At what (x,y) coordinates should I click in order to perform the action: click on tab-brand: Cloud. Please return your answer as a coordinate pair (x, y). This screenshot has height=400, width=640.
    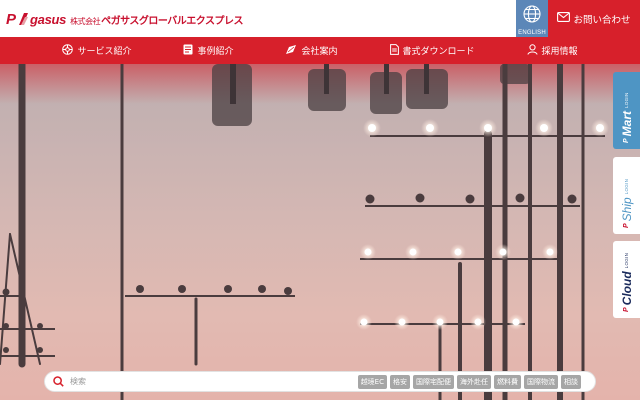
    Looking at the image, I should click on (626, 288).